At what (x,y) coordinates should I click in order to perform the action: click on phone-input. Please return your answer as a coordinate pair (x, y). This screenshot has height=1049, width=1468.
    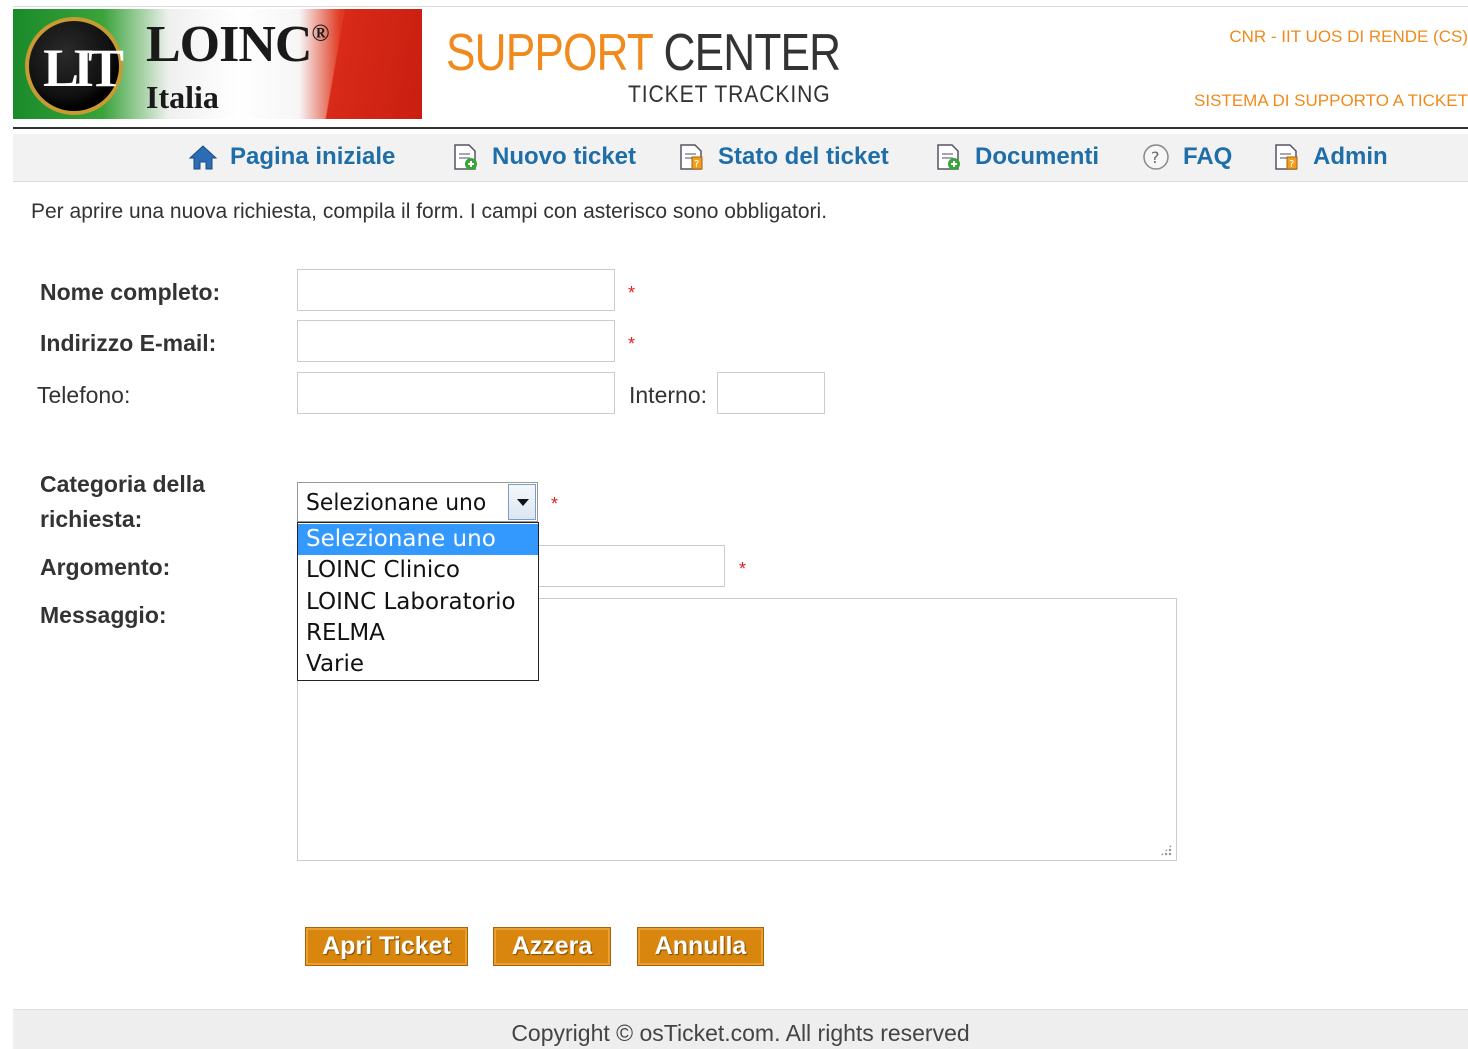
    Looking at the image, I should click on (456, 393).